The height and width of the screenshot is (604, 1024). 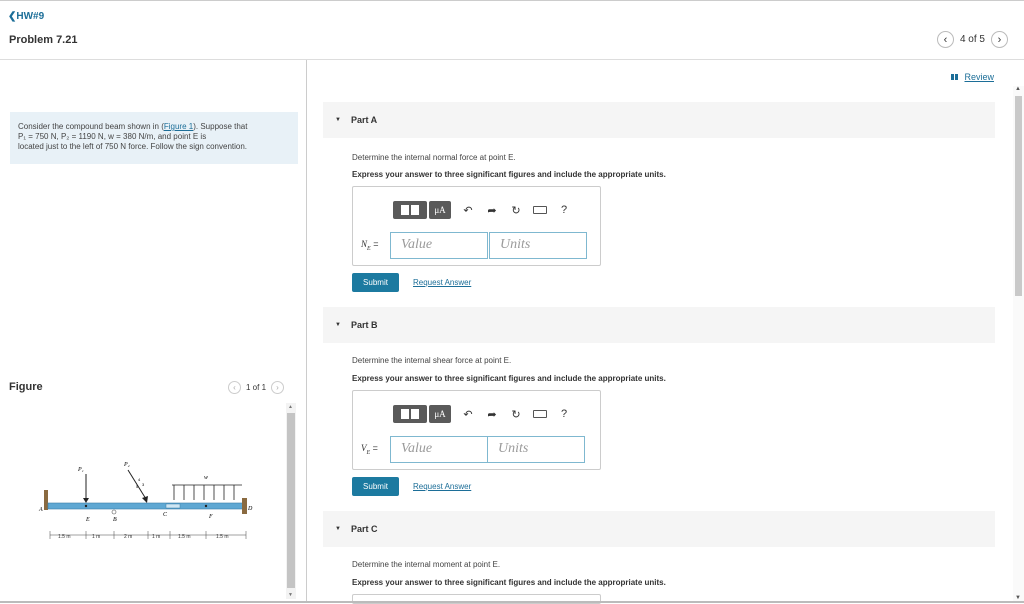 I want to click on label-e: E, so click(x=87, y=520).